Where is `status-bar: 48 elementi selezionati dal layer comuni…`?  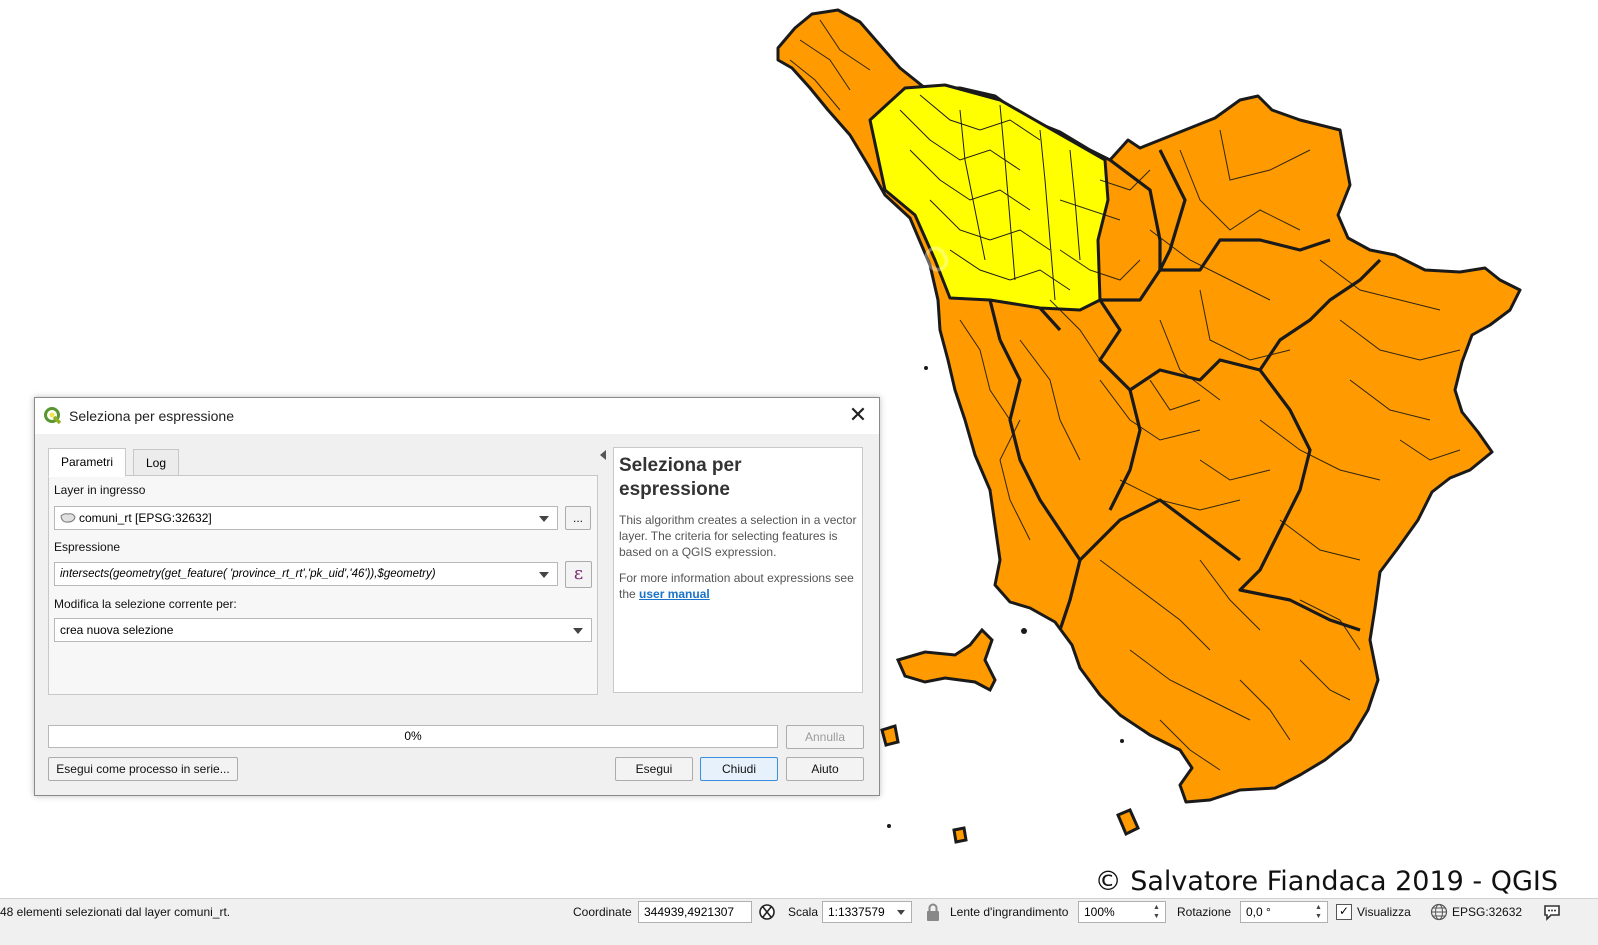
status-bar: 48 elementi selezionati dal layer comuni… is located at coordinates (799, 921).